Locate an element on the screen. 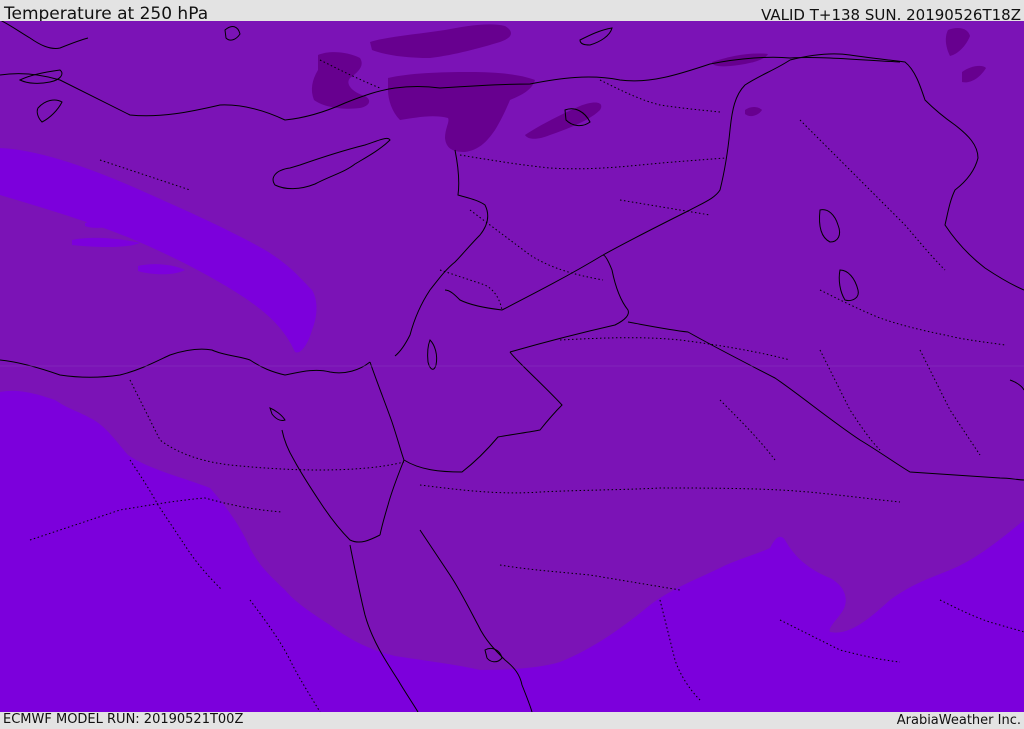  credit-label: ArabiaWeather Inc. is located at coordinates (958, 720).